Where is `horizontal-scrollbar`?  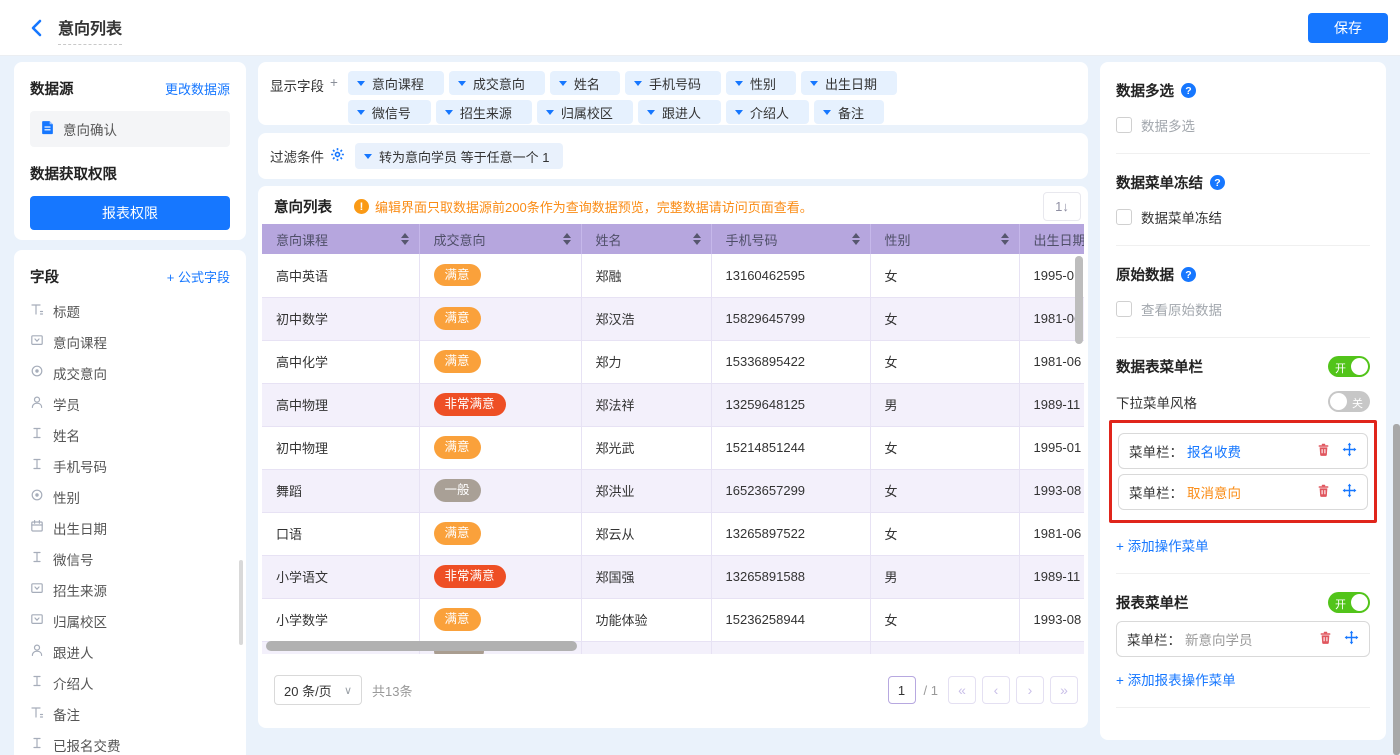
horizontal-scrollbar is located at coordinates (421, 646).